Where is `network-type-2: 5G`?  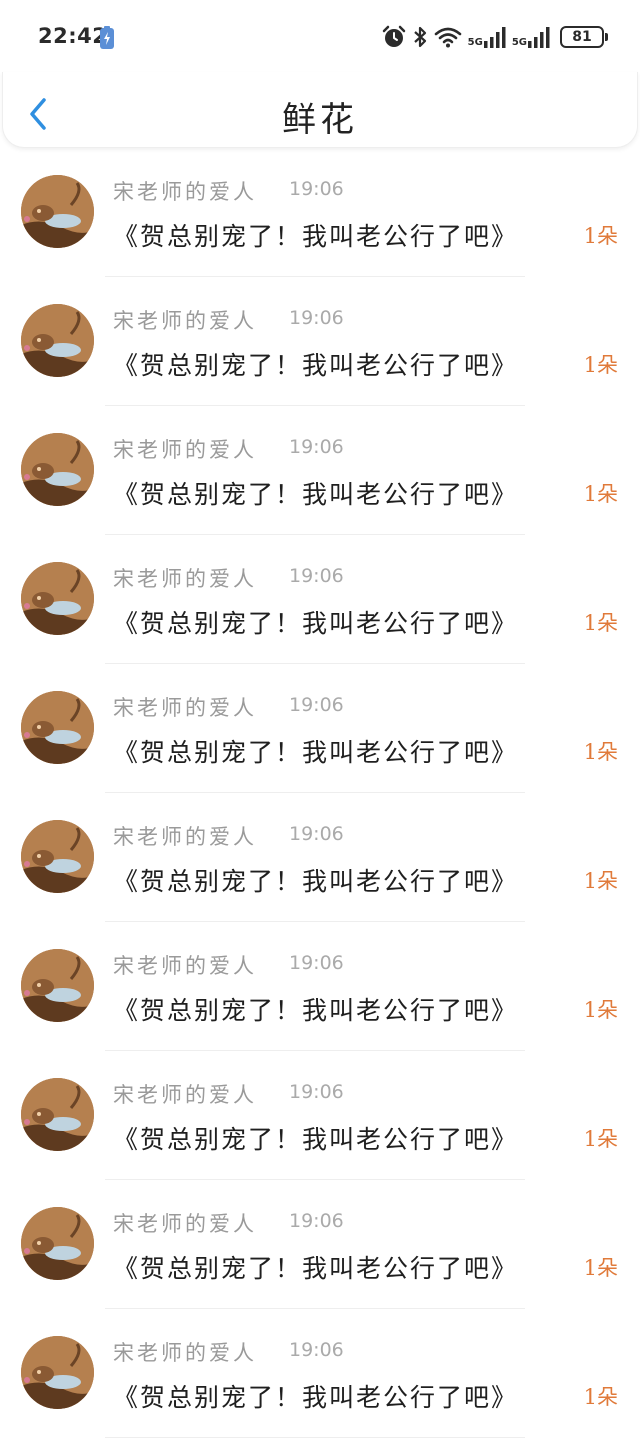 network-type-2: 5G is located at coordinates (519, 42).